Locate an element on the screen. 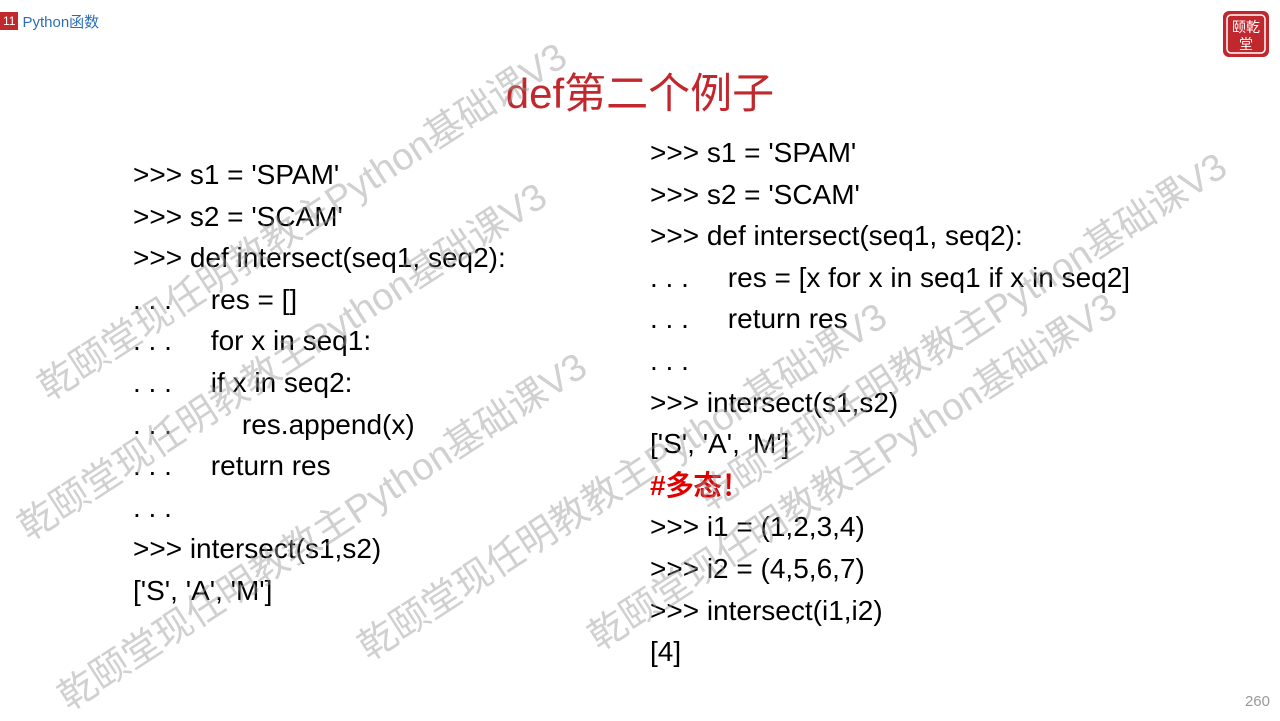 The image size is (1280, 721). code-line: >>> intersect(i1,i2) is located at coordinates (766, 610).